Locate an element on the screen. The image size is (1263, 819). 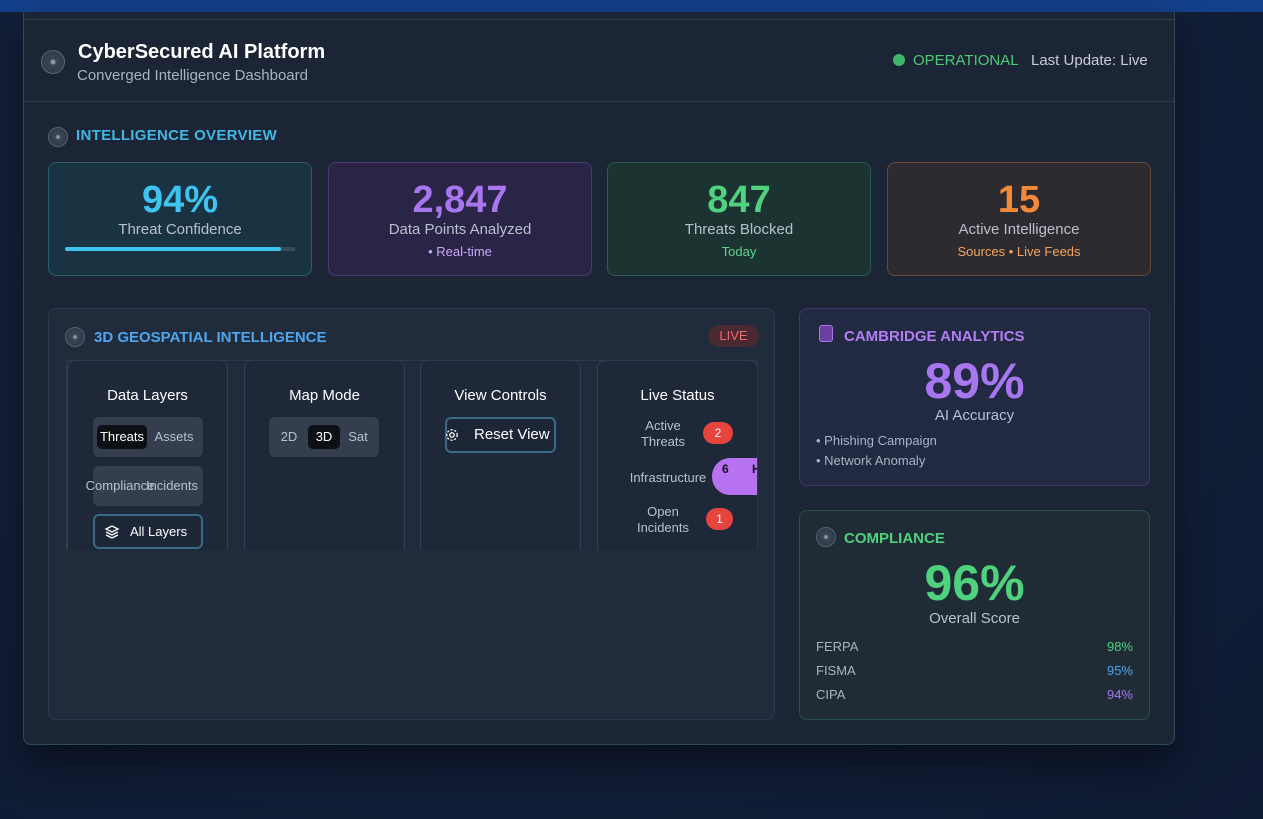
robot-icon is located at coordinates (826, 333).